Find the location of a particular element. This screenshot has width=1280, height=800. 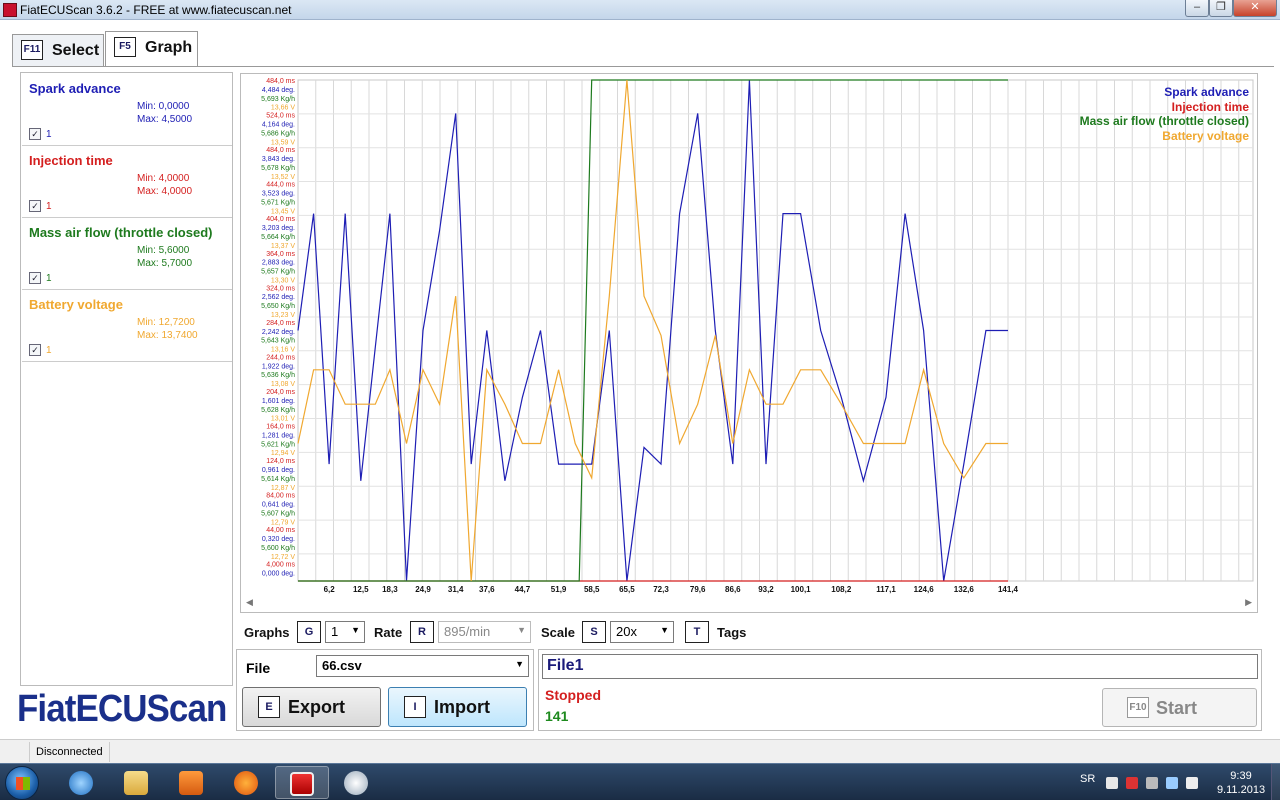

y-tick-label: 13,37 V is located at coordinates (283, 246).